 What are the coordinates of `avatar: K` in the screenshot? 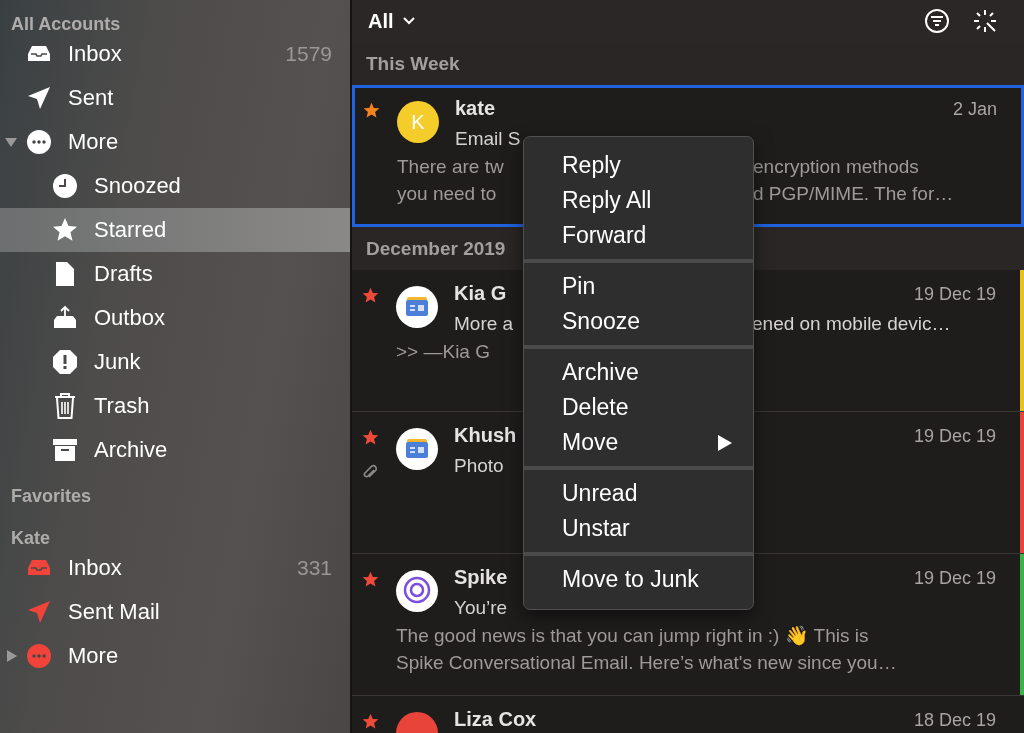 It's located at (418, 122).